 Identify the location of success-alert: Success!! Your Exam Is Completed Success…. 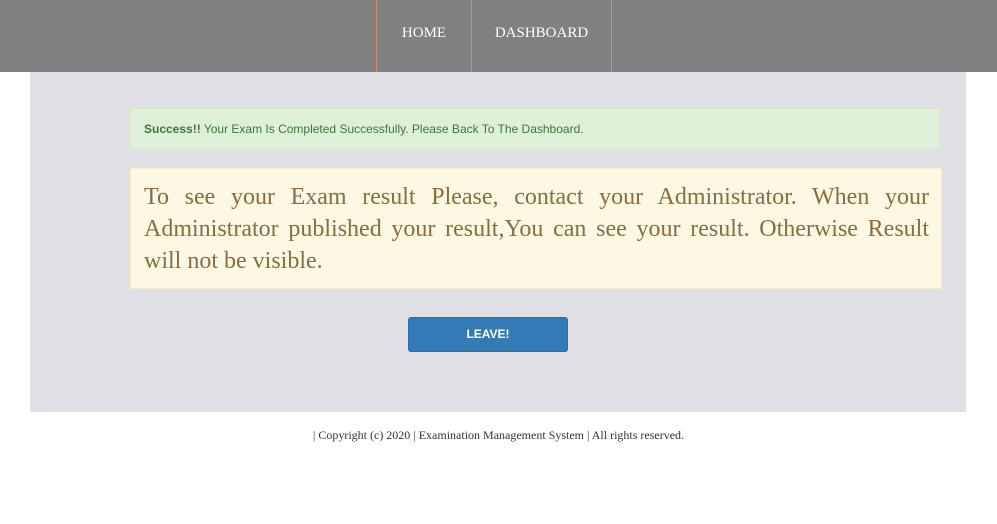
(535, 129).